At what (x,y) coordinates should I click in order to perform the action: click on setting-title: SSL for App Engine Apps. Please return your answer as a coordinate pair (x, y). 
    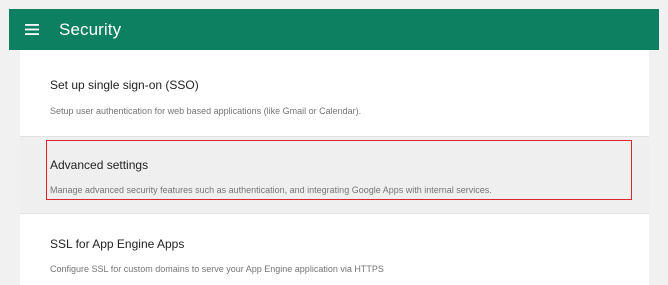
    Looking at the image, I should click on (117, 244).